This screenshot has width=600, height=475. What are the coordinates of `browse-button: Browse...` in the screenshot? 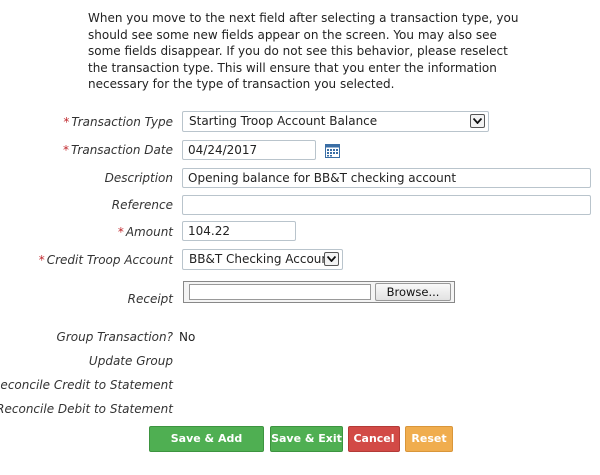 It's located at (413, 292).